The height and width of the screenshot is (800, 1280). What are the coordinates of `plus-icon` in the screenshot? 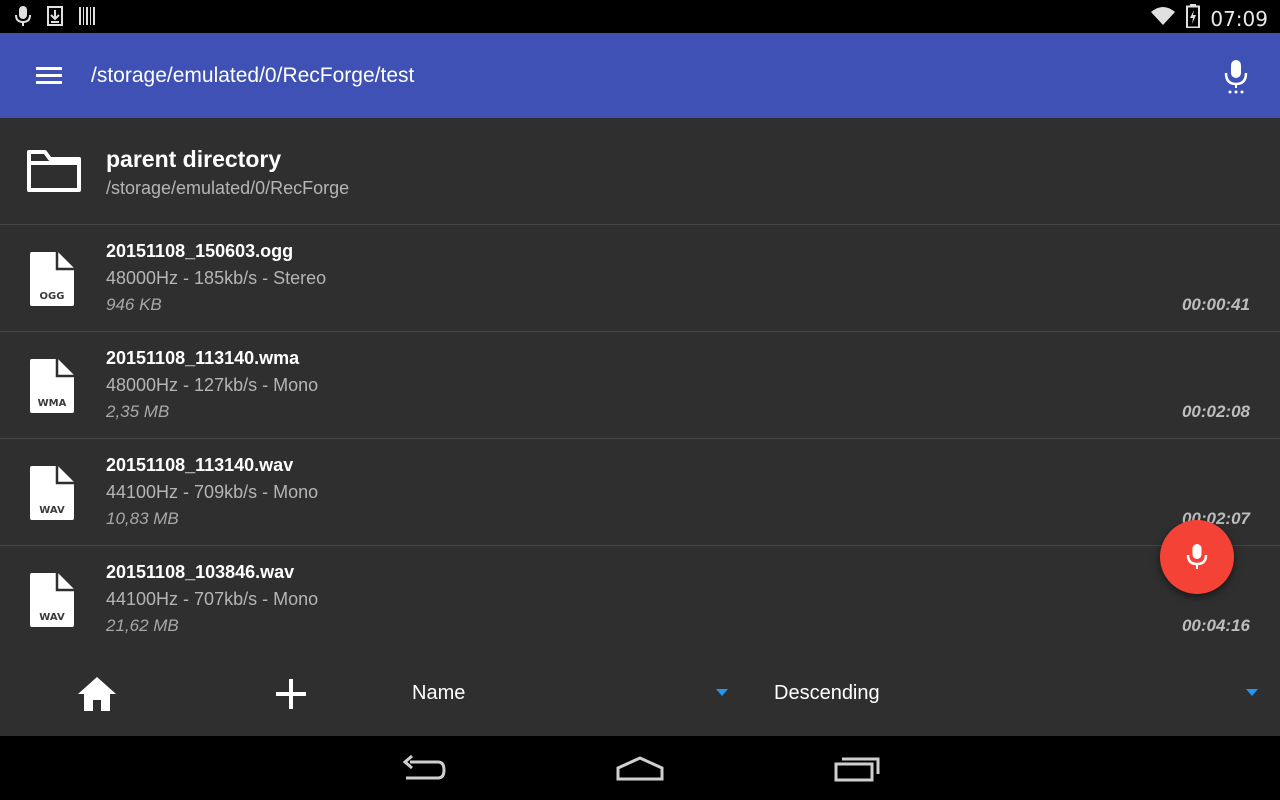 It's located at (291, 694).